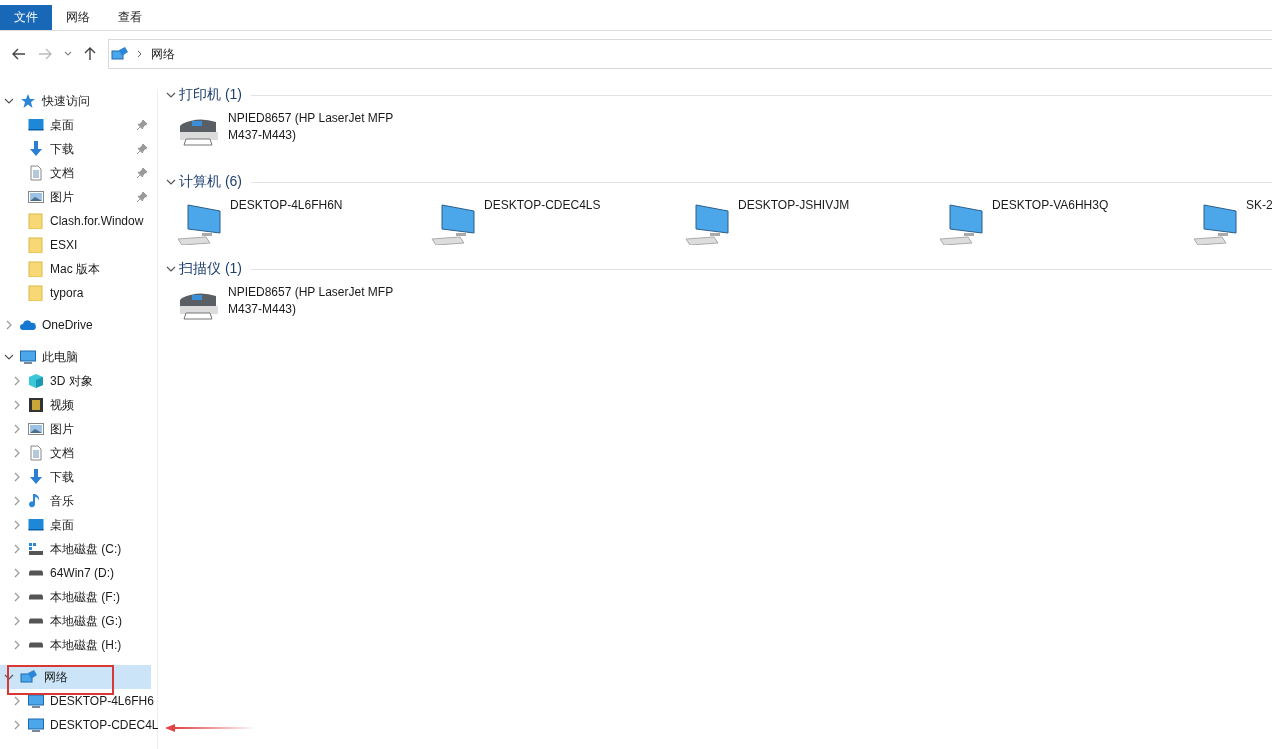 This screenshot has width=1272, height=749. Describe the element at coordinates (75, 677) in the screenshot. I see `nav-item: 网络` at that location.